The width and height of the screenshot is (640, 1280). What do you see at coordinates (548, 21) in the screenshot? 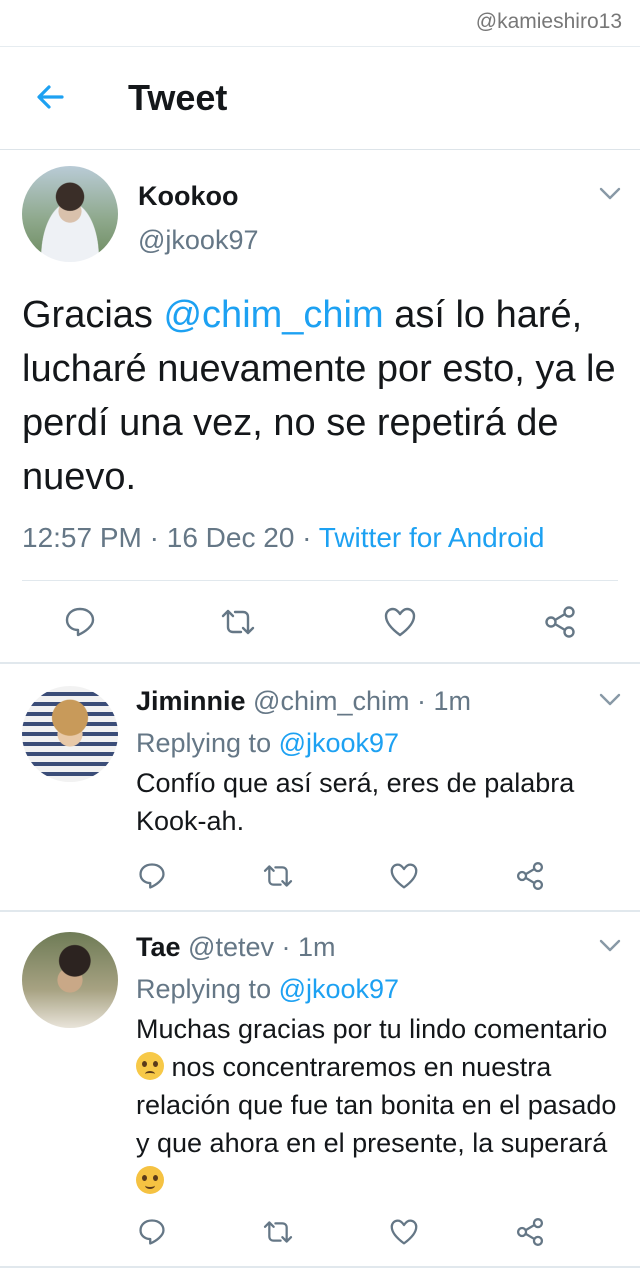
I see `watermark: @kamieshiro13` at bounding box center [548, 21].